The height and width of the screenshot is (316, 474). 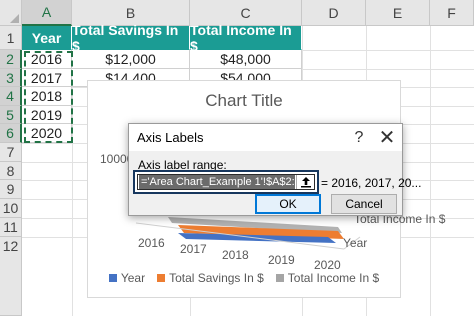 I want to click on ok-button: OK, so click(x=288, y=204).